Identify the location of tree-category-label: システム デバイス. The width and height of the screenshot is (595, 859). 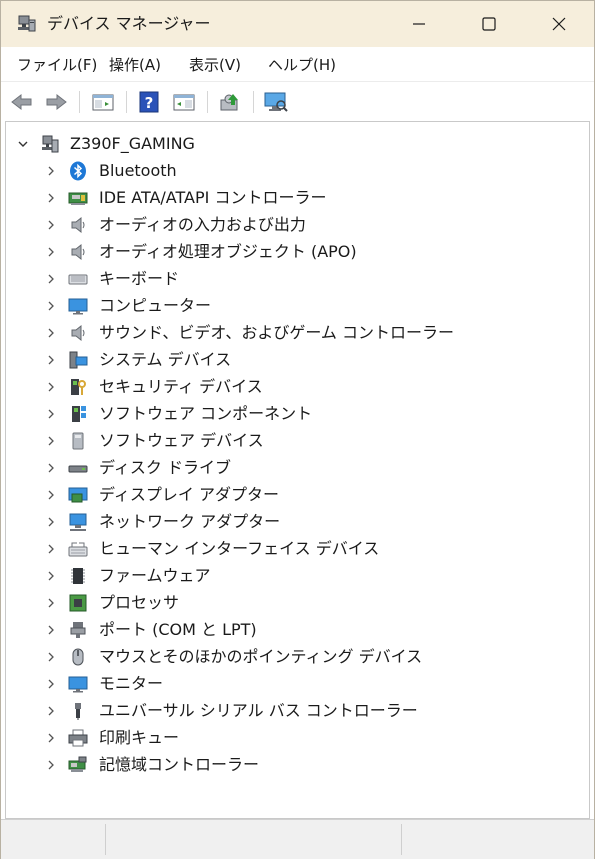
(165, 359).